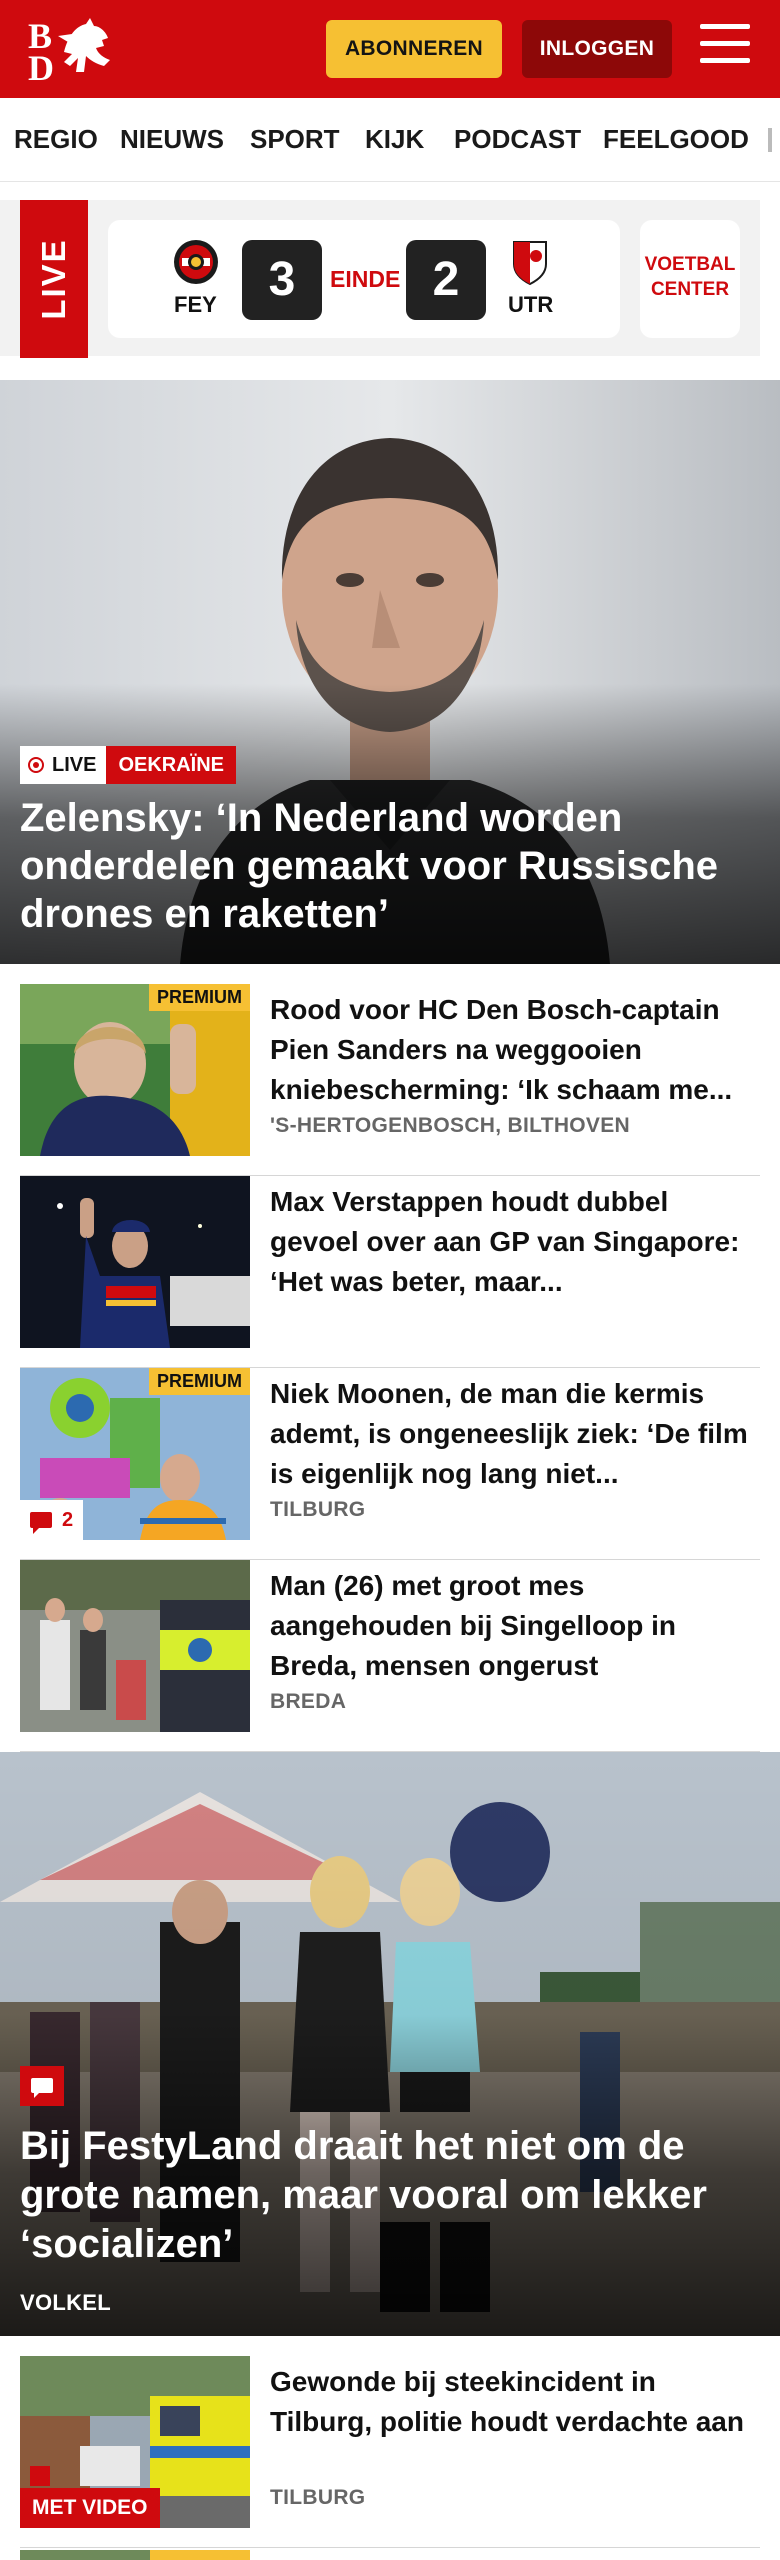  I want to click on nav-item-sport: SPORT, so click(295, 139).